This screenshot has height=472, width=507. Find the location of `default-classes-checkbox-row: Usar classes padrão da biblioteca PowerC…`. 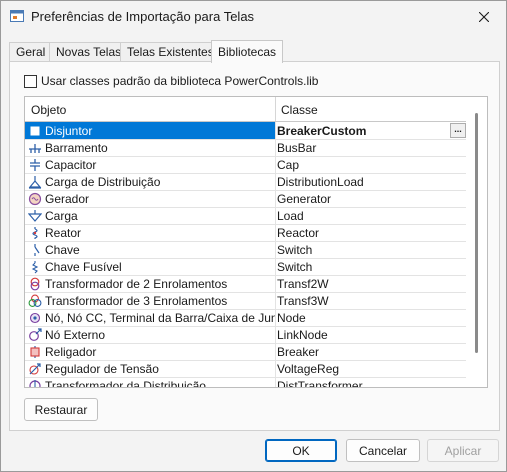

default-classes-checkbox-row: Usar classes padrão da biblioteca PowerC… is located at coordinates (171, 81).